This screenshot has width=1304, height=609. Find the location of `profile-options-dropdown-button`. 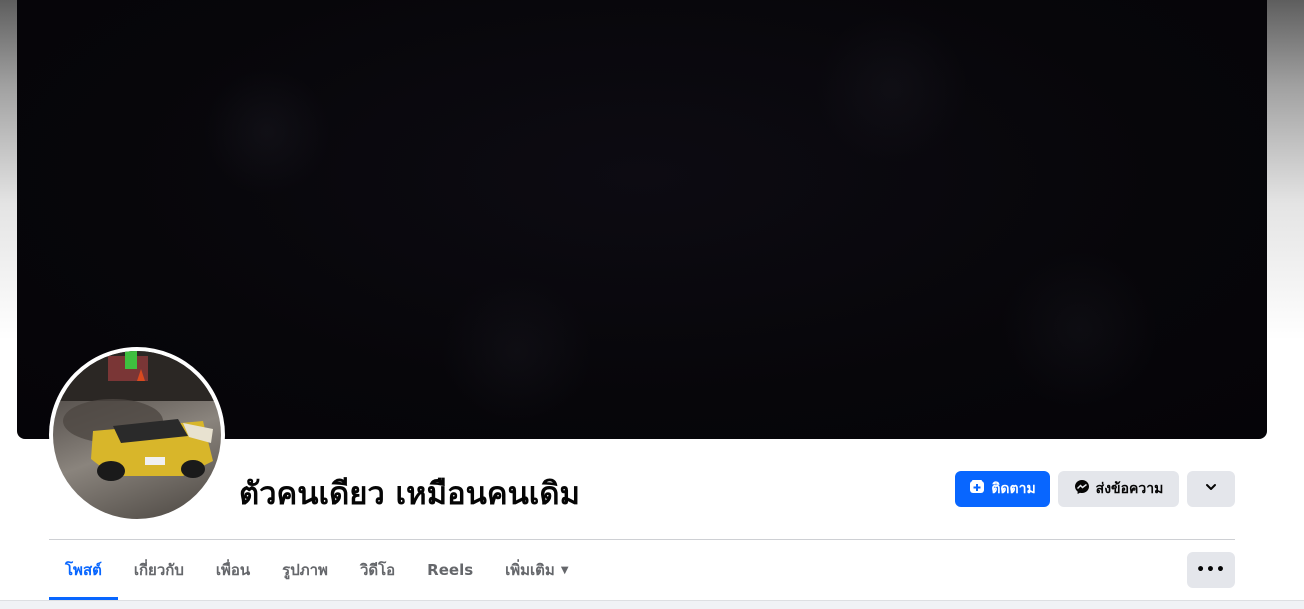

profile-options-dropdown-button is located at coordinates (1211, 489).